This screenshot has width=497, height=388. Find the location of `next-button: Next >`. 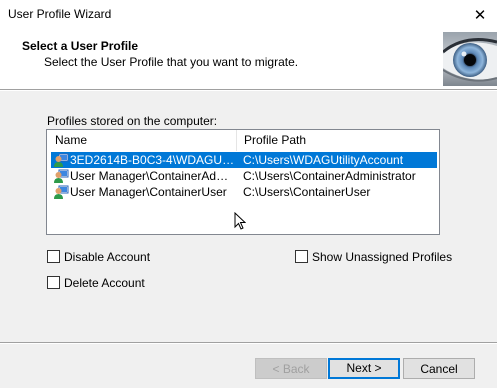

next-button: Next > is located at coordinates (364, 368).